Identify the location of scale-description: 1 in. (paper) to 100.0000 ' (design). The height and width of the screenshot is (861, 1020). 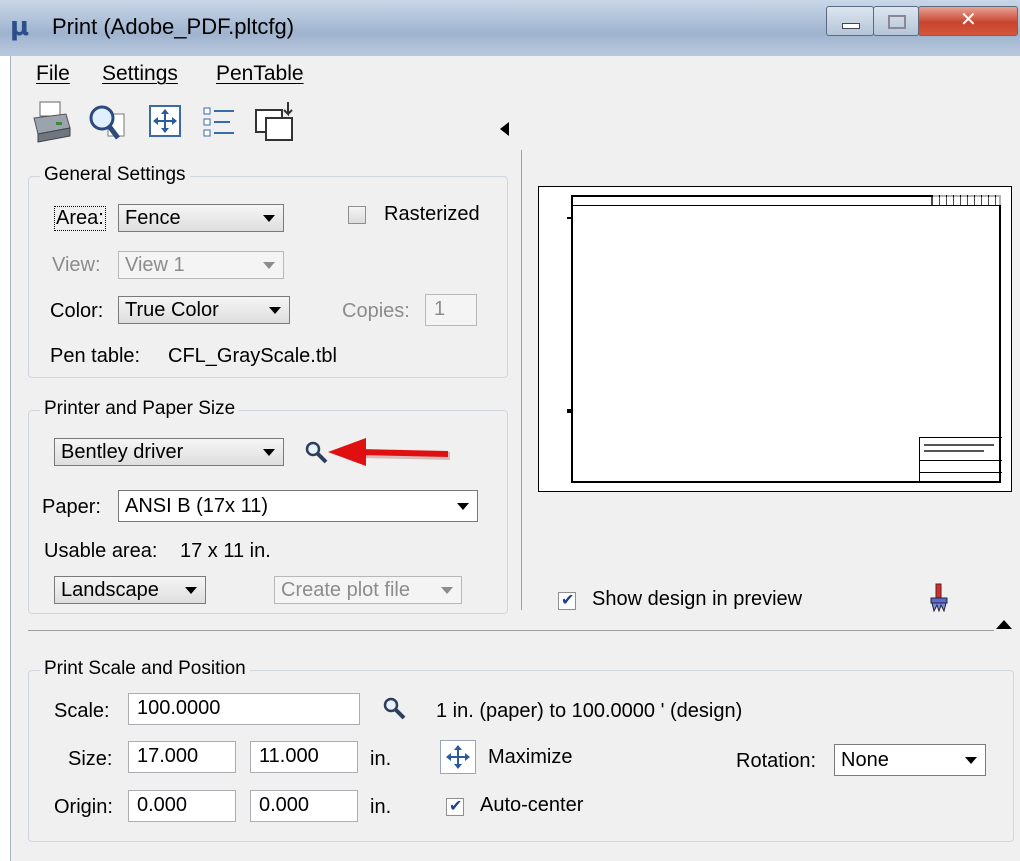
(589, 711).